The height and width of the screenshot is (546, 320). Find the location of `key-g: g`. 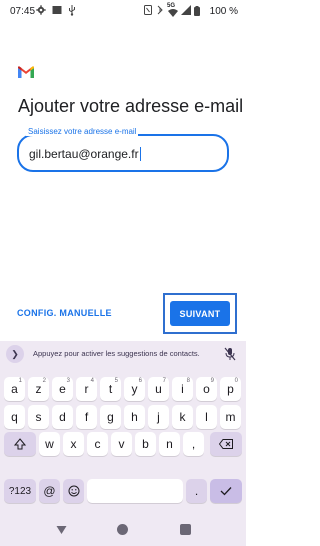

key-g: g is located at coordinates (110, 417).